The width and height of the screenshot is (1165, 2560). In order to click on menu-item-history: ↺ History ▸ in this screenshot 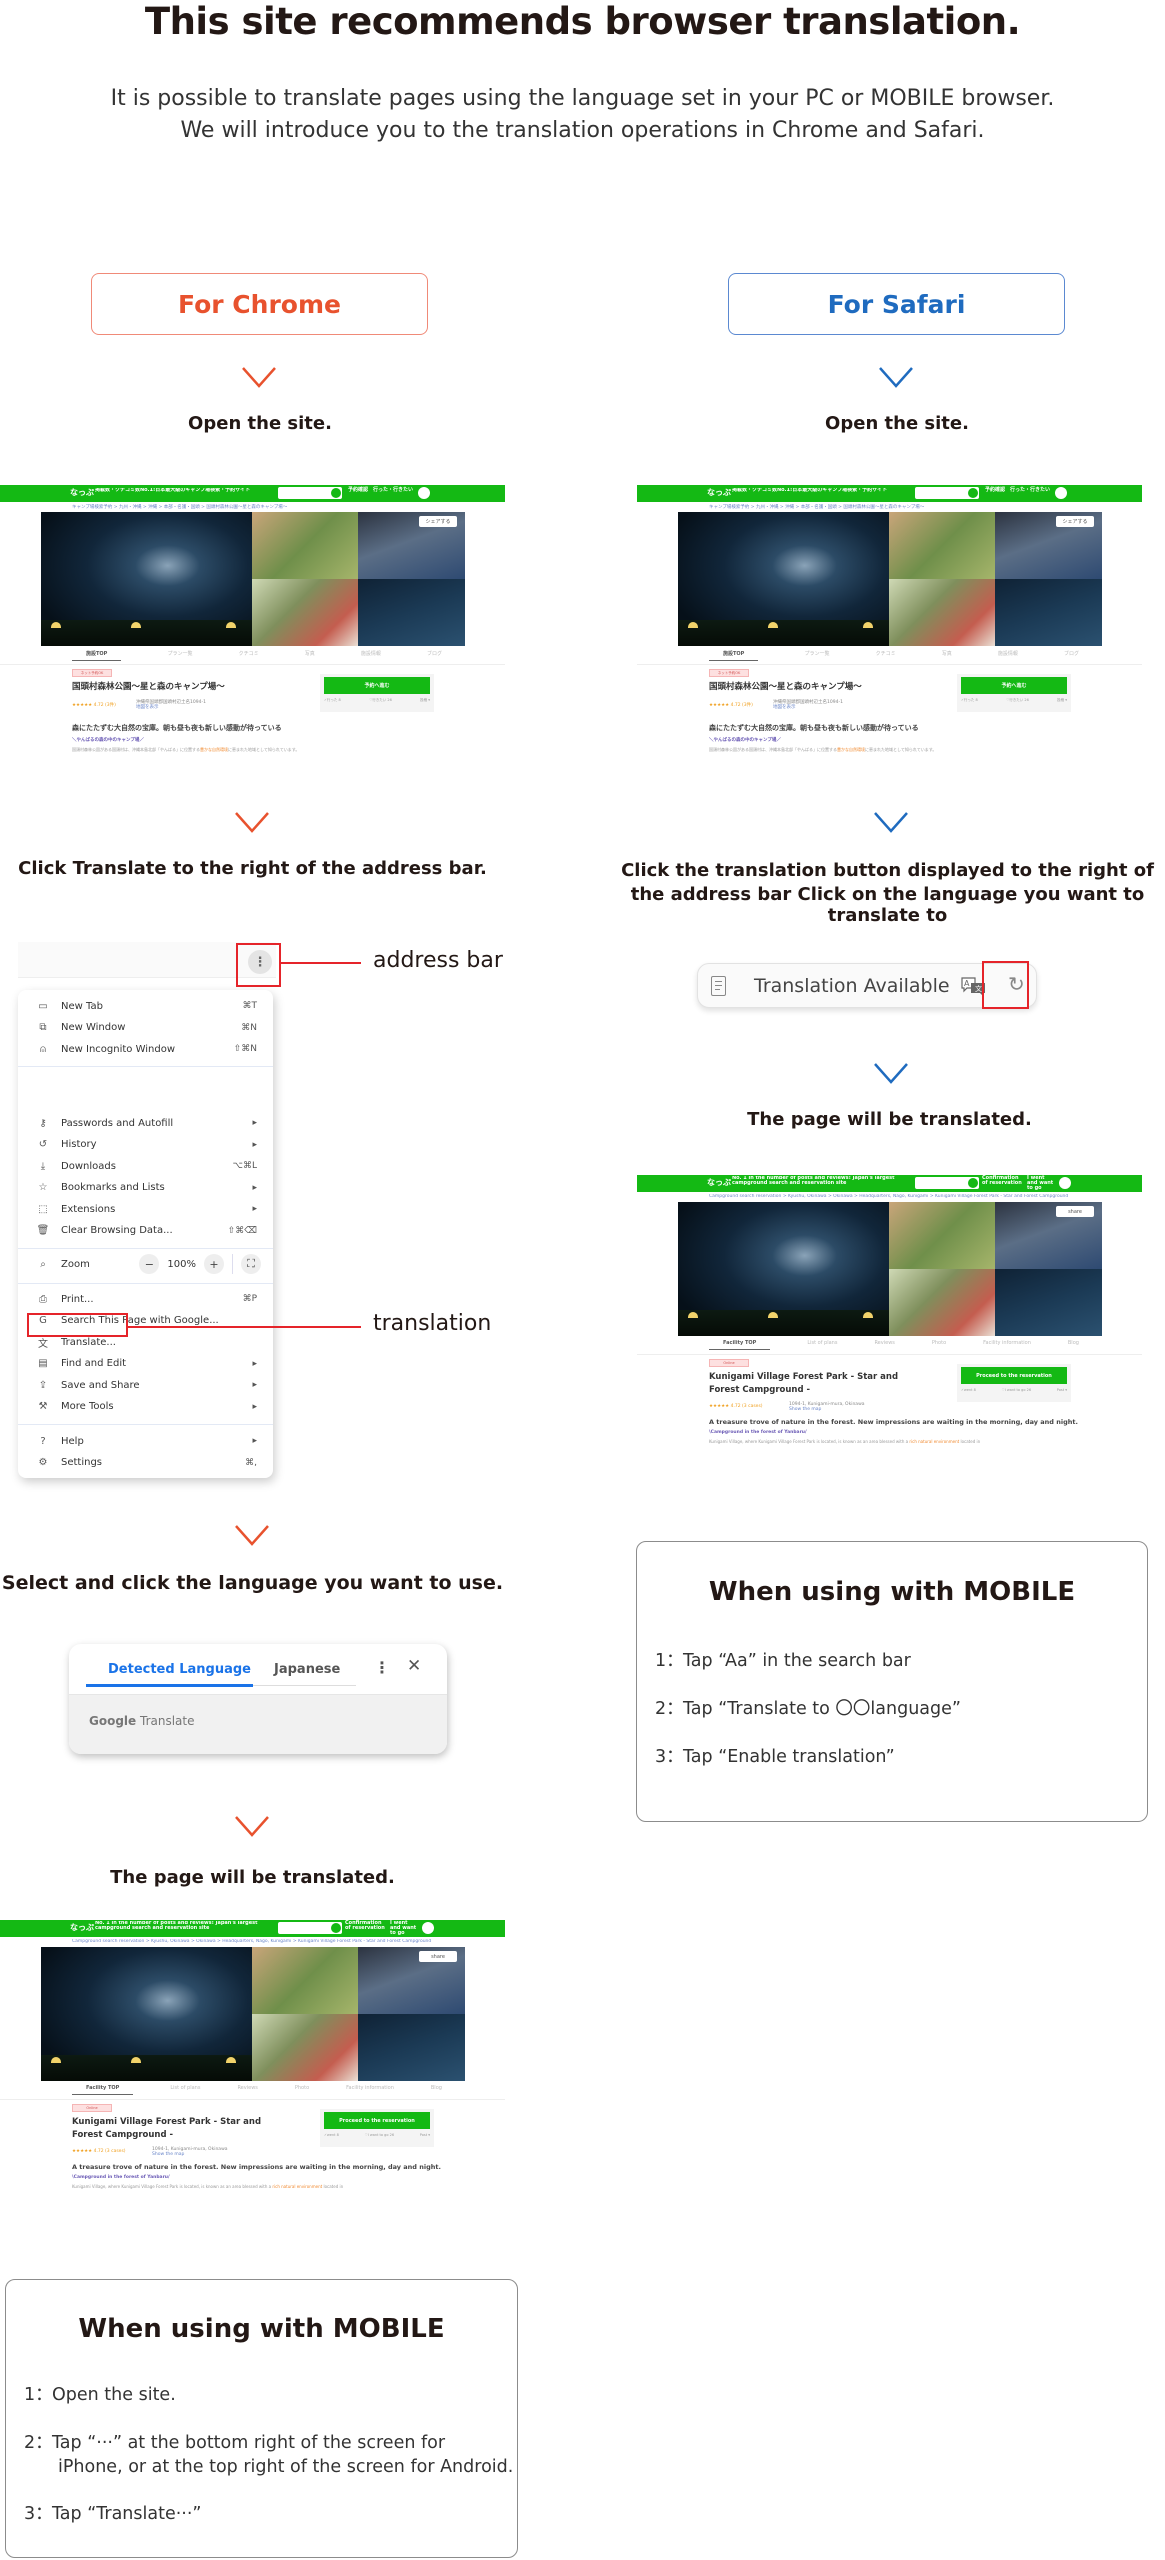, I will do `click(145, 1145)`.